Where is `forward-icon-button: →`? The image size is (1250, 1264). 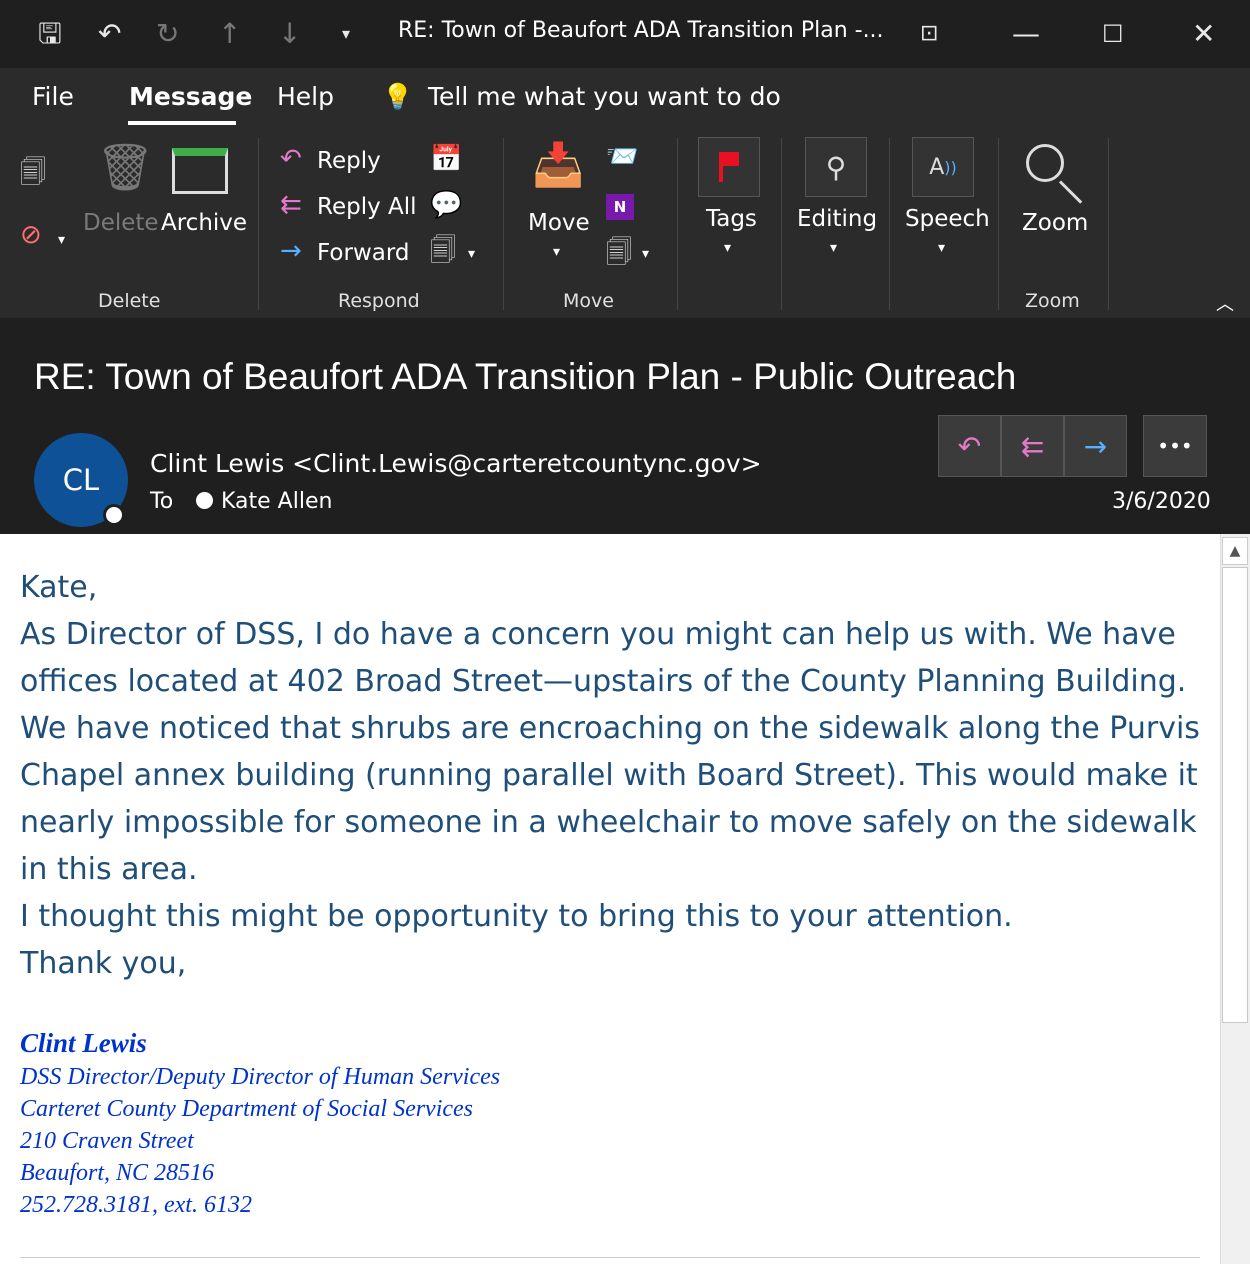
forward-icon-button: → is located at coordinates (1095, 446).